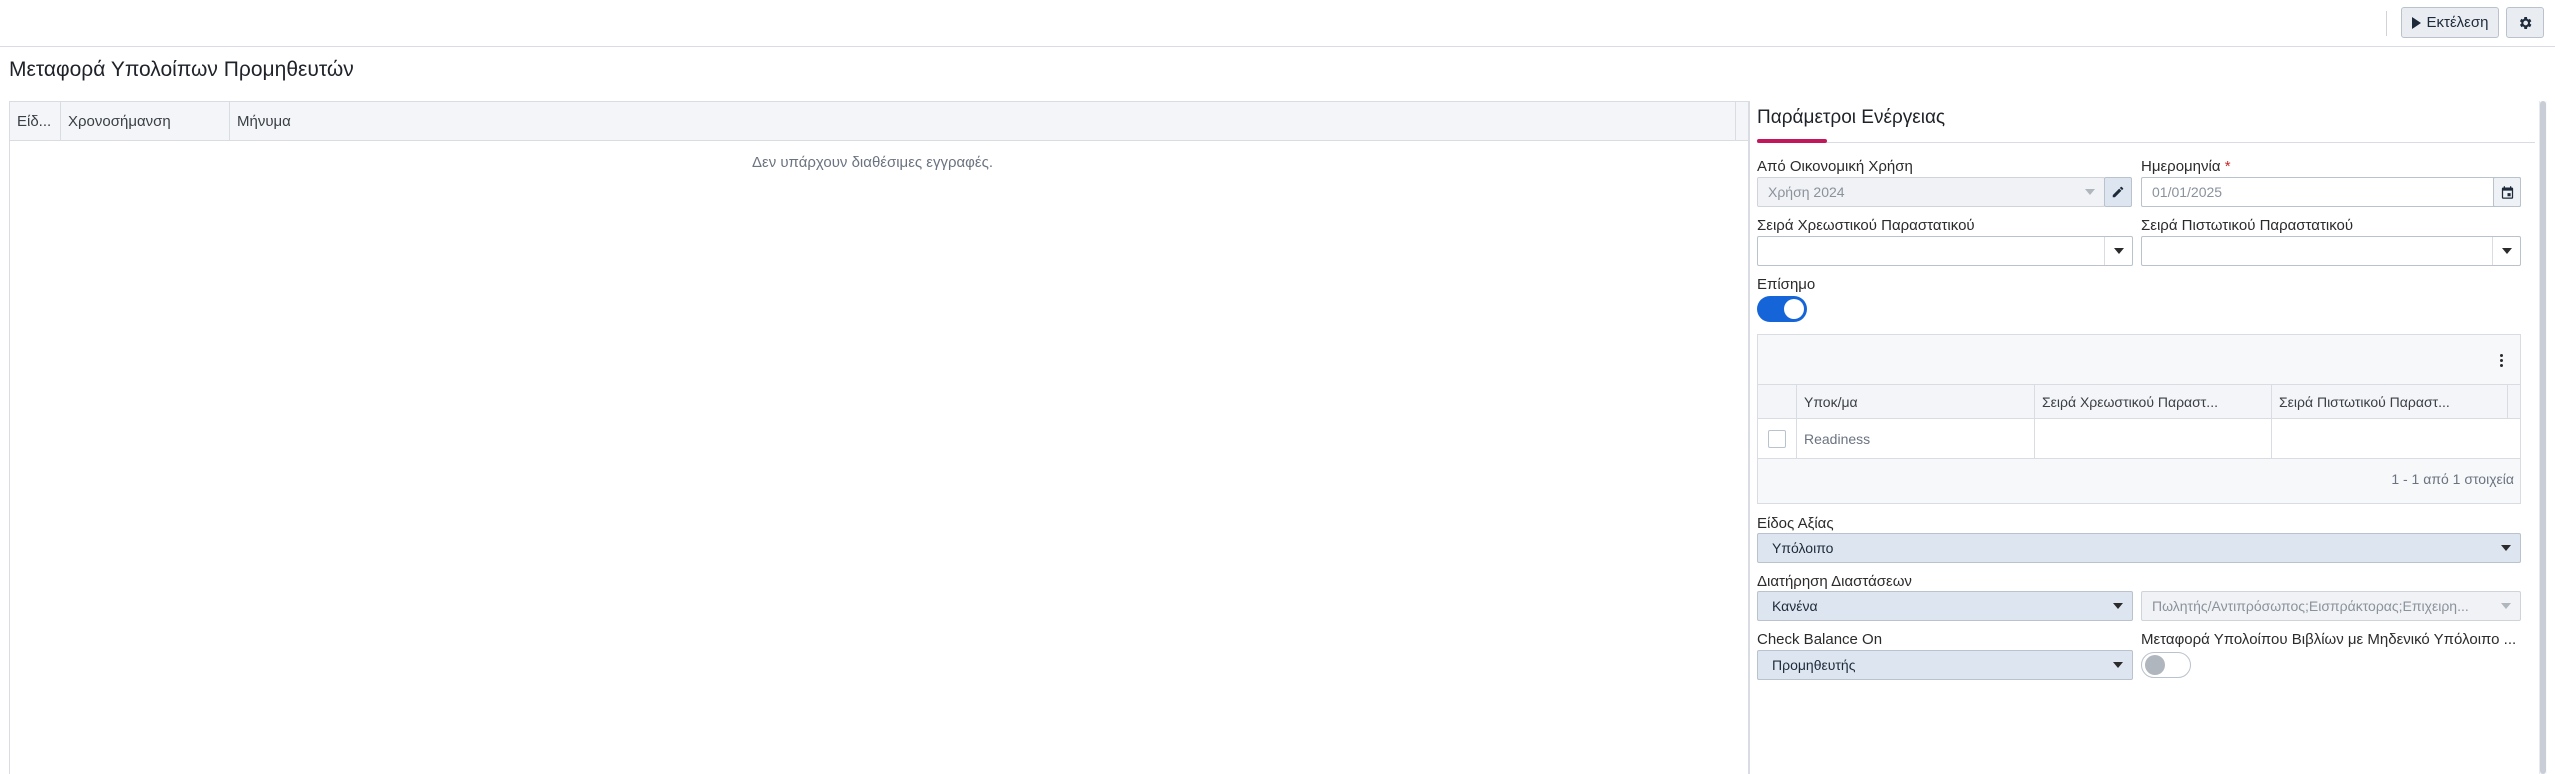  I want to click on branch-grid-toolbar, so click(2139, 360).